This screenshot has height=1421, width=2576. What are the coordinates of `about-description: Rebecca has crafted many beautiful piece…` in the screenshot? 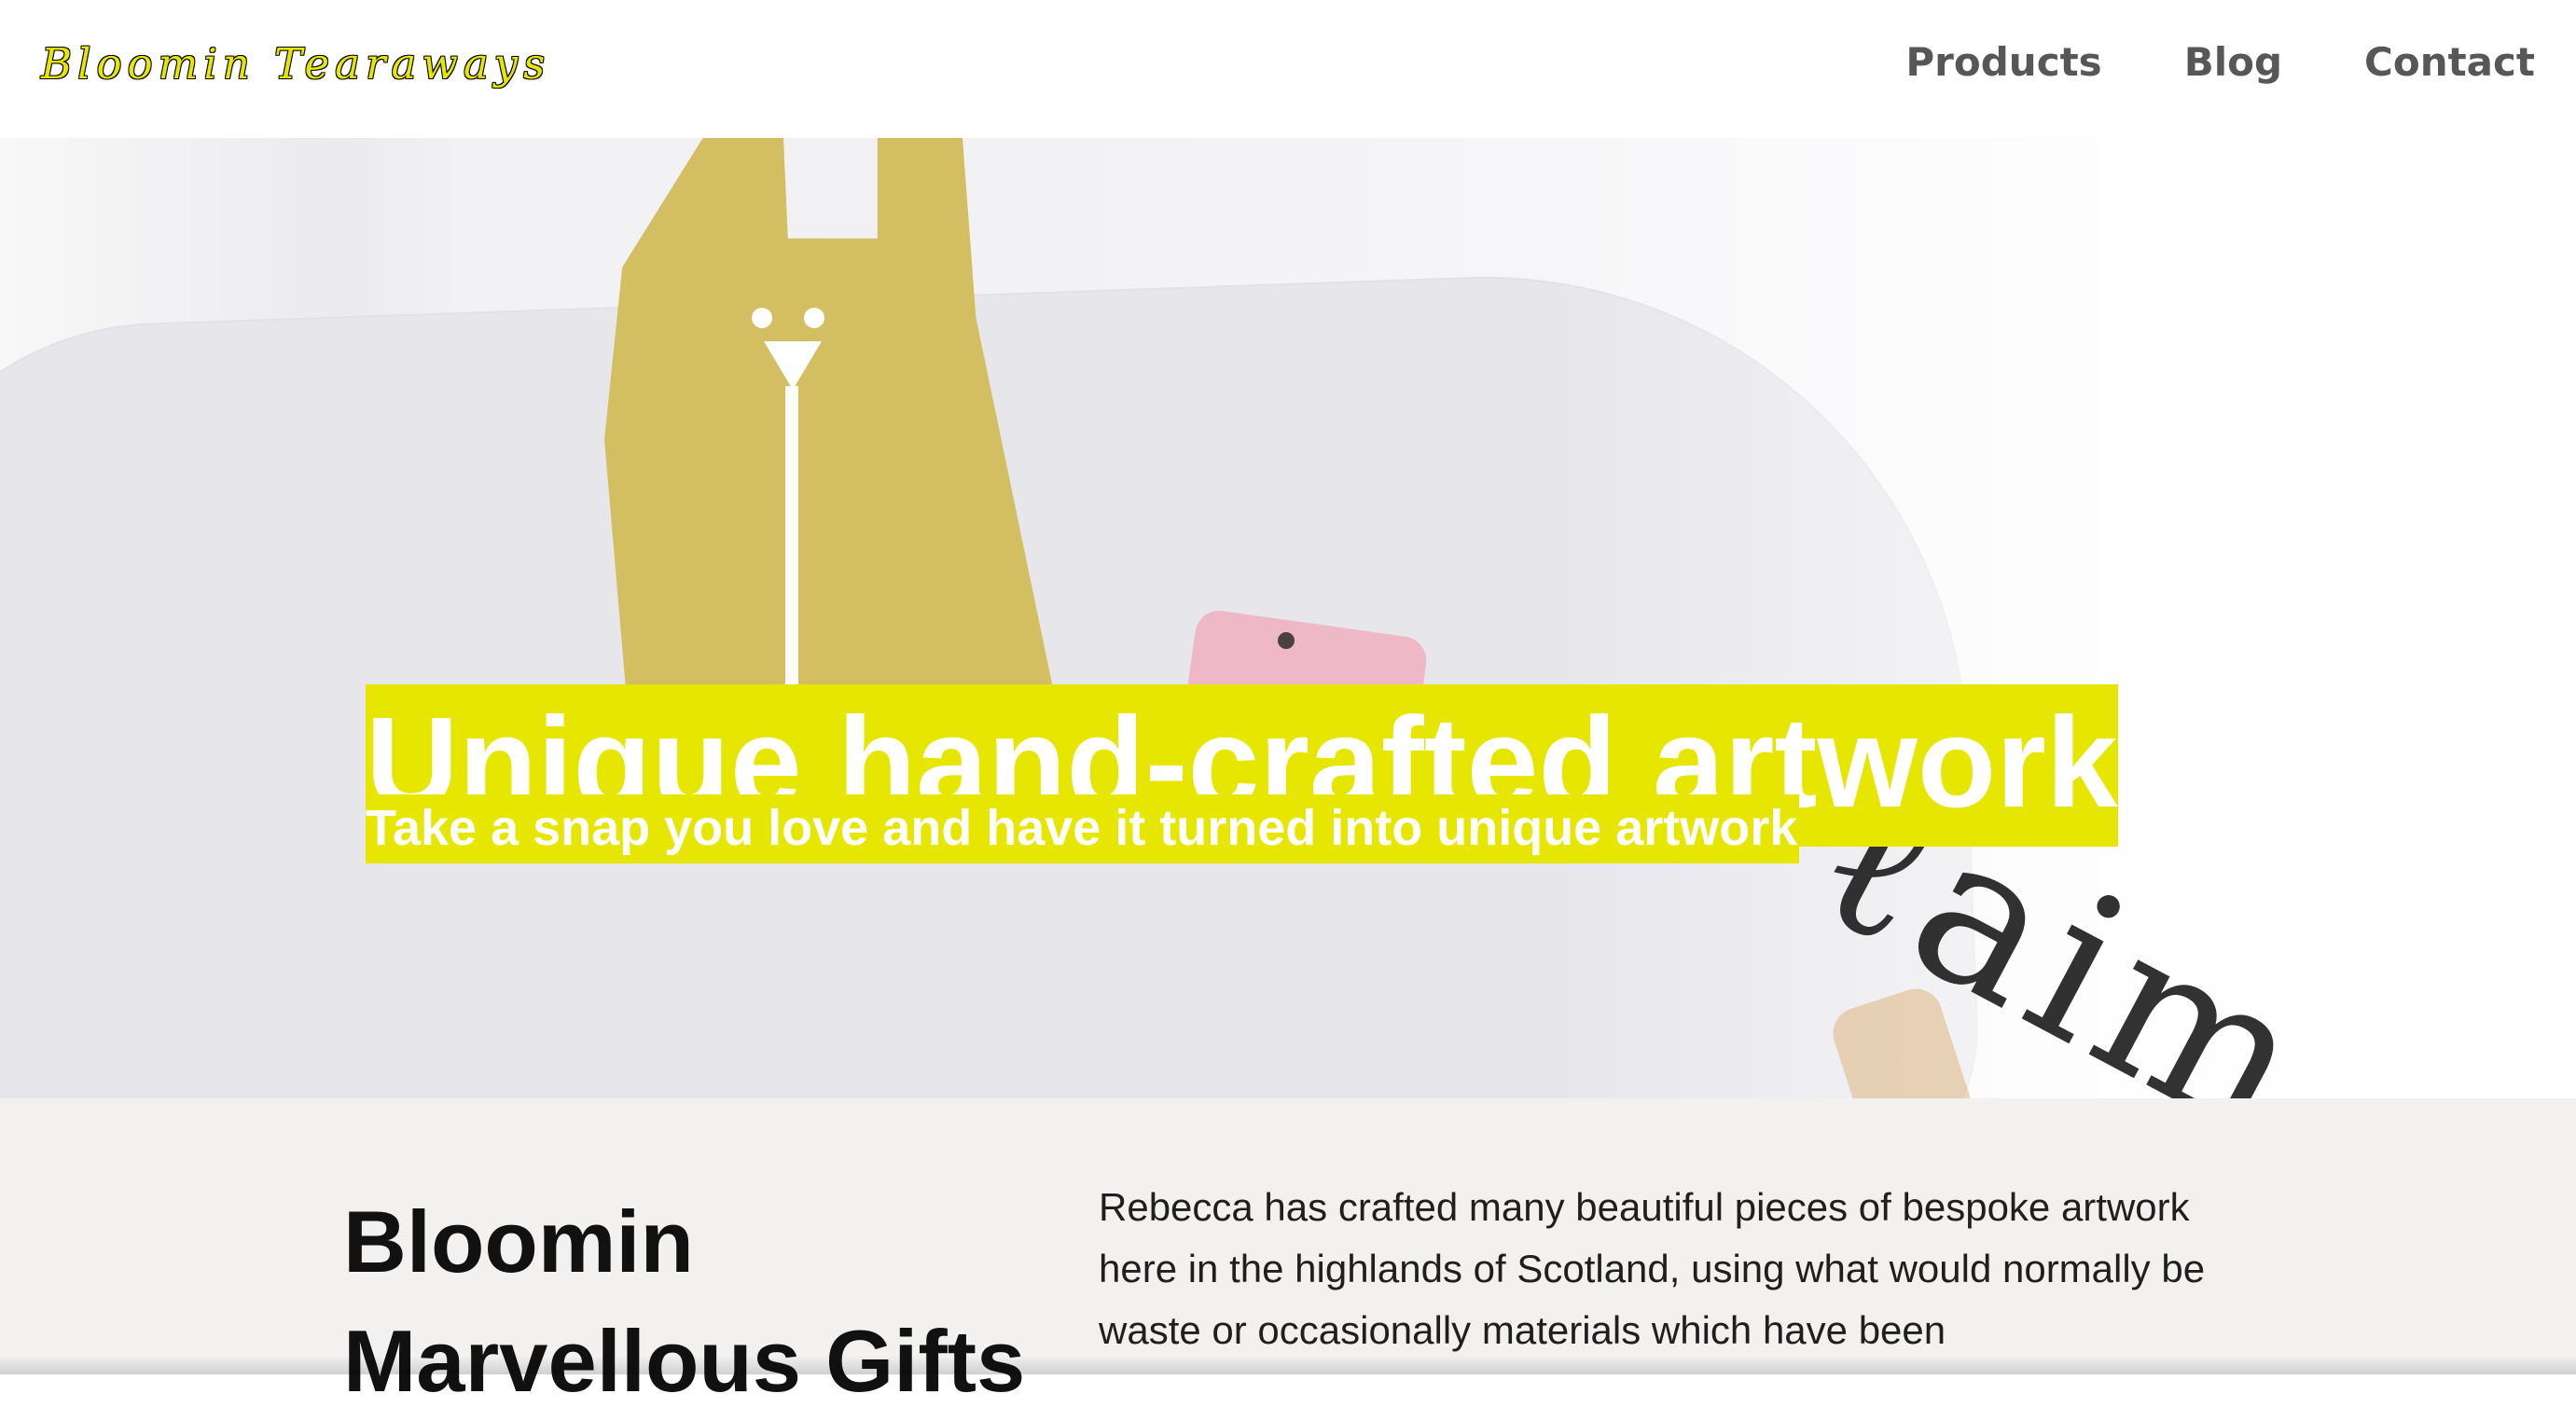 It's located at (1652, 1268).